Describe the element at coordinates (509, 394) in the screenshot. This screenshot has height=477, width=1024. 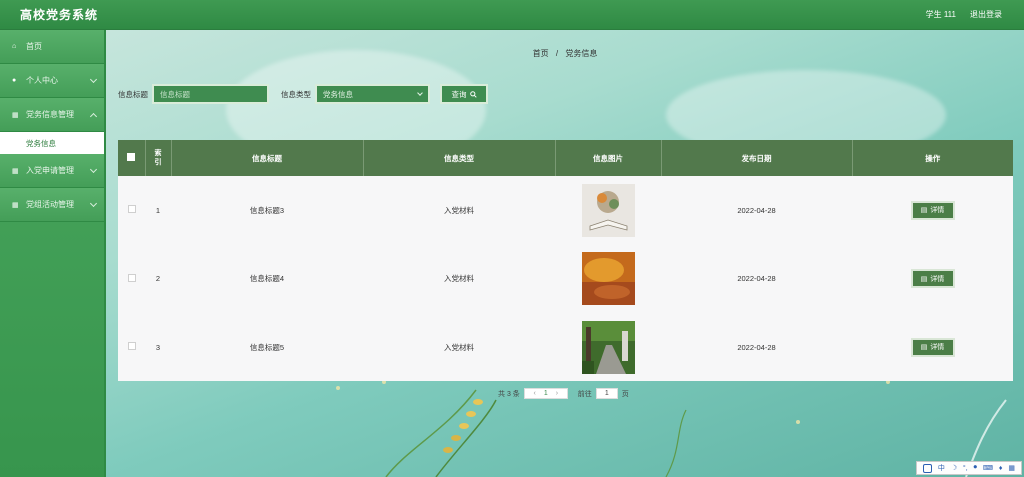
I see `total-count: 共 3 条` at that location.